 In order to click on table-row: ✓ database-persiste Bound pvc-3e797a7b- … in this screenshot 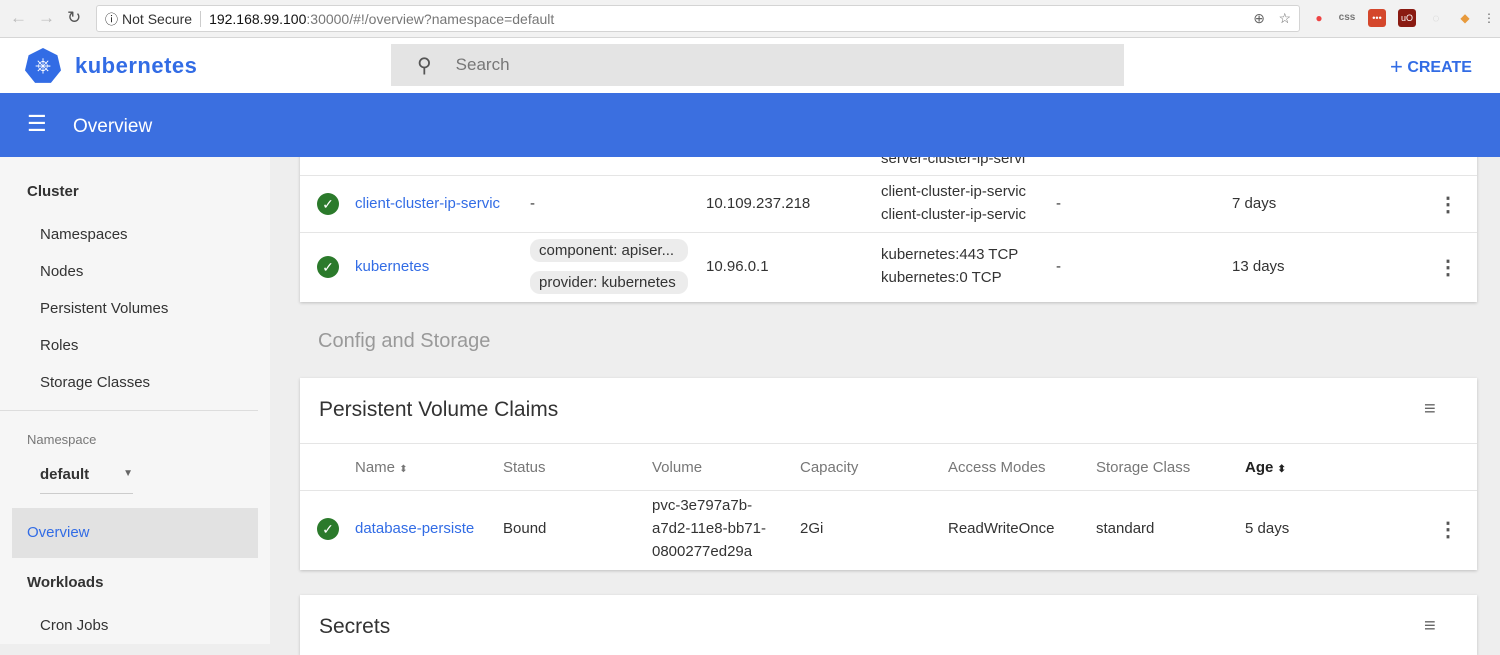, I will do `click(888, 530)`.